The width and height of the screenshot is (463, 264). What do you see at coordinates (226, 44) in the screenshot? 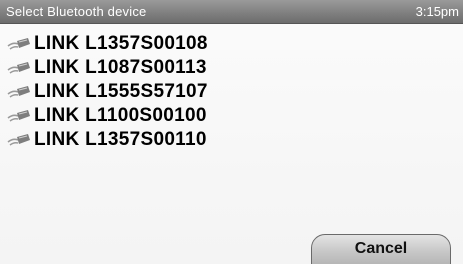
I see `device-item: LINK L1357S00108` at bounding box center [226, 44].